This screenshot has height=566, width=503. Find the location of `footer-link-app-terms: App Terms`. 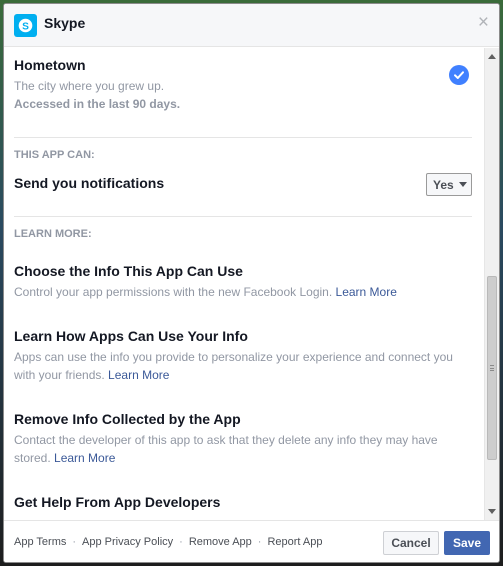

footer-link-app-terms: App Terms is located at coordinates (40, 542).